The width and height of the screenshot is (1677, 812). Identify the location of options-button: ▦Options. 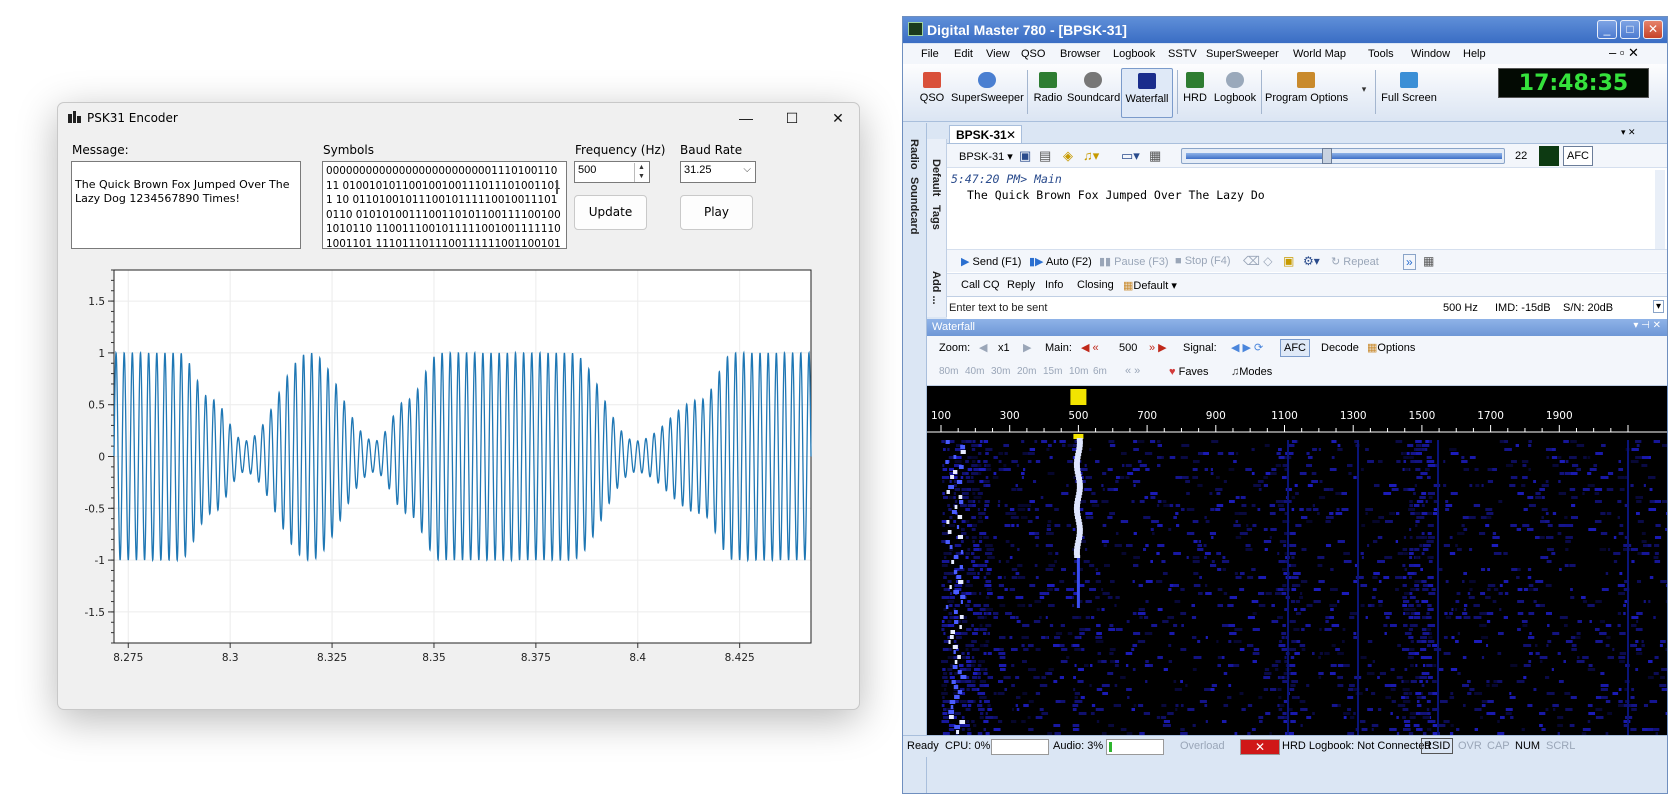
(1391, 347).